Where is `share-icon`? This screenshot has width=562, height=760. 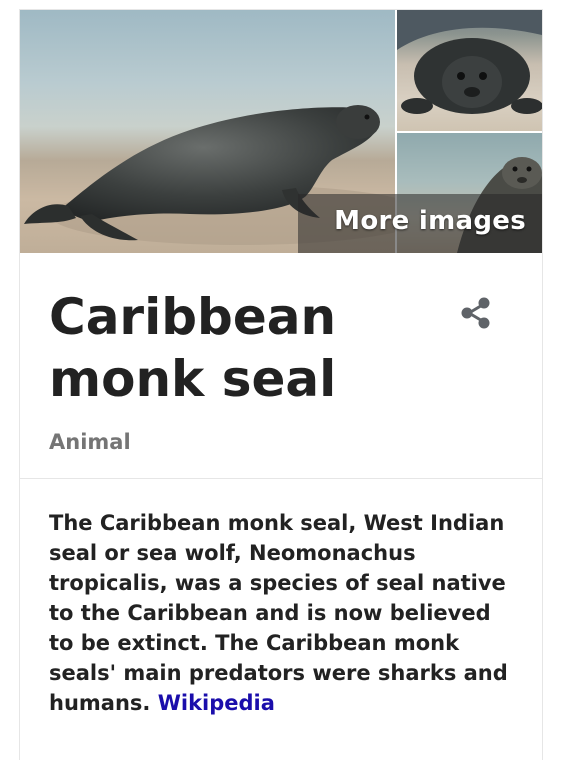
share-icon is located at coordinates (475, 313).